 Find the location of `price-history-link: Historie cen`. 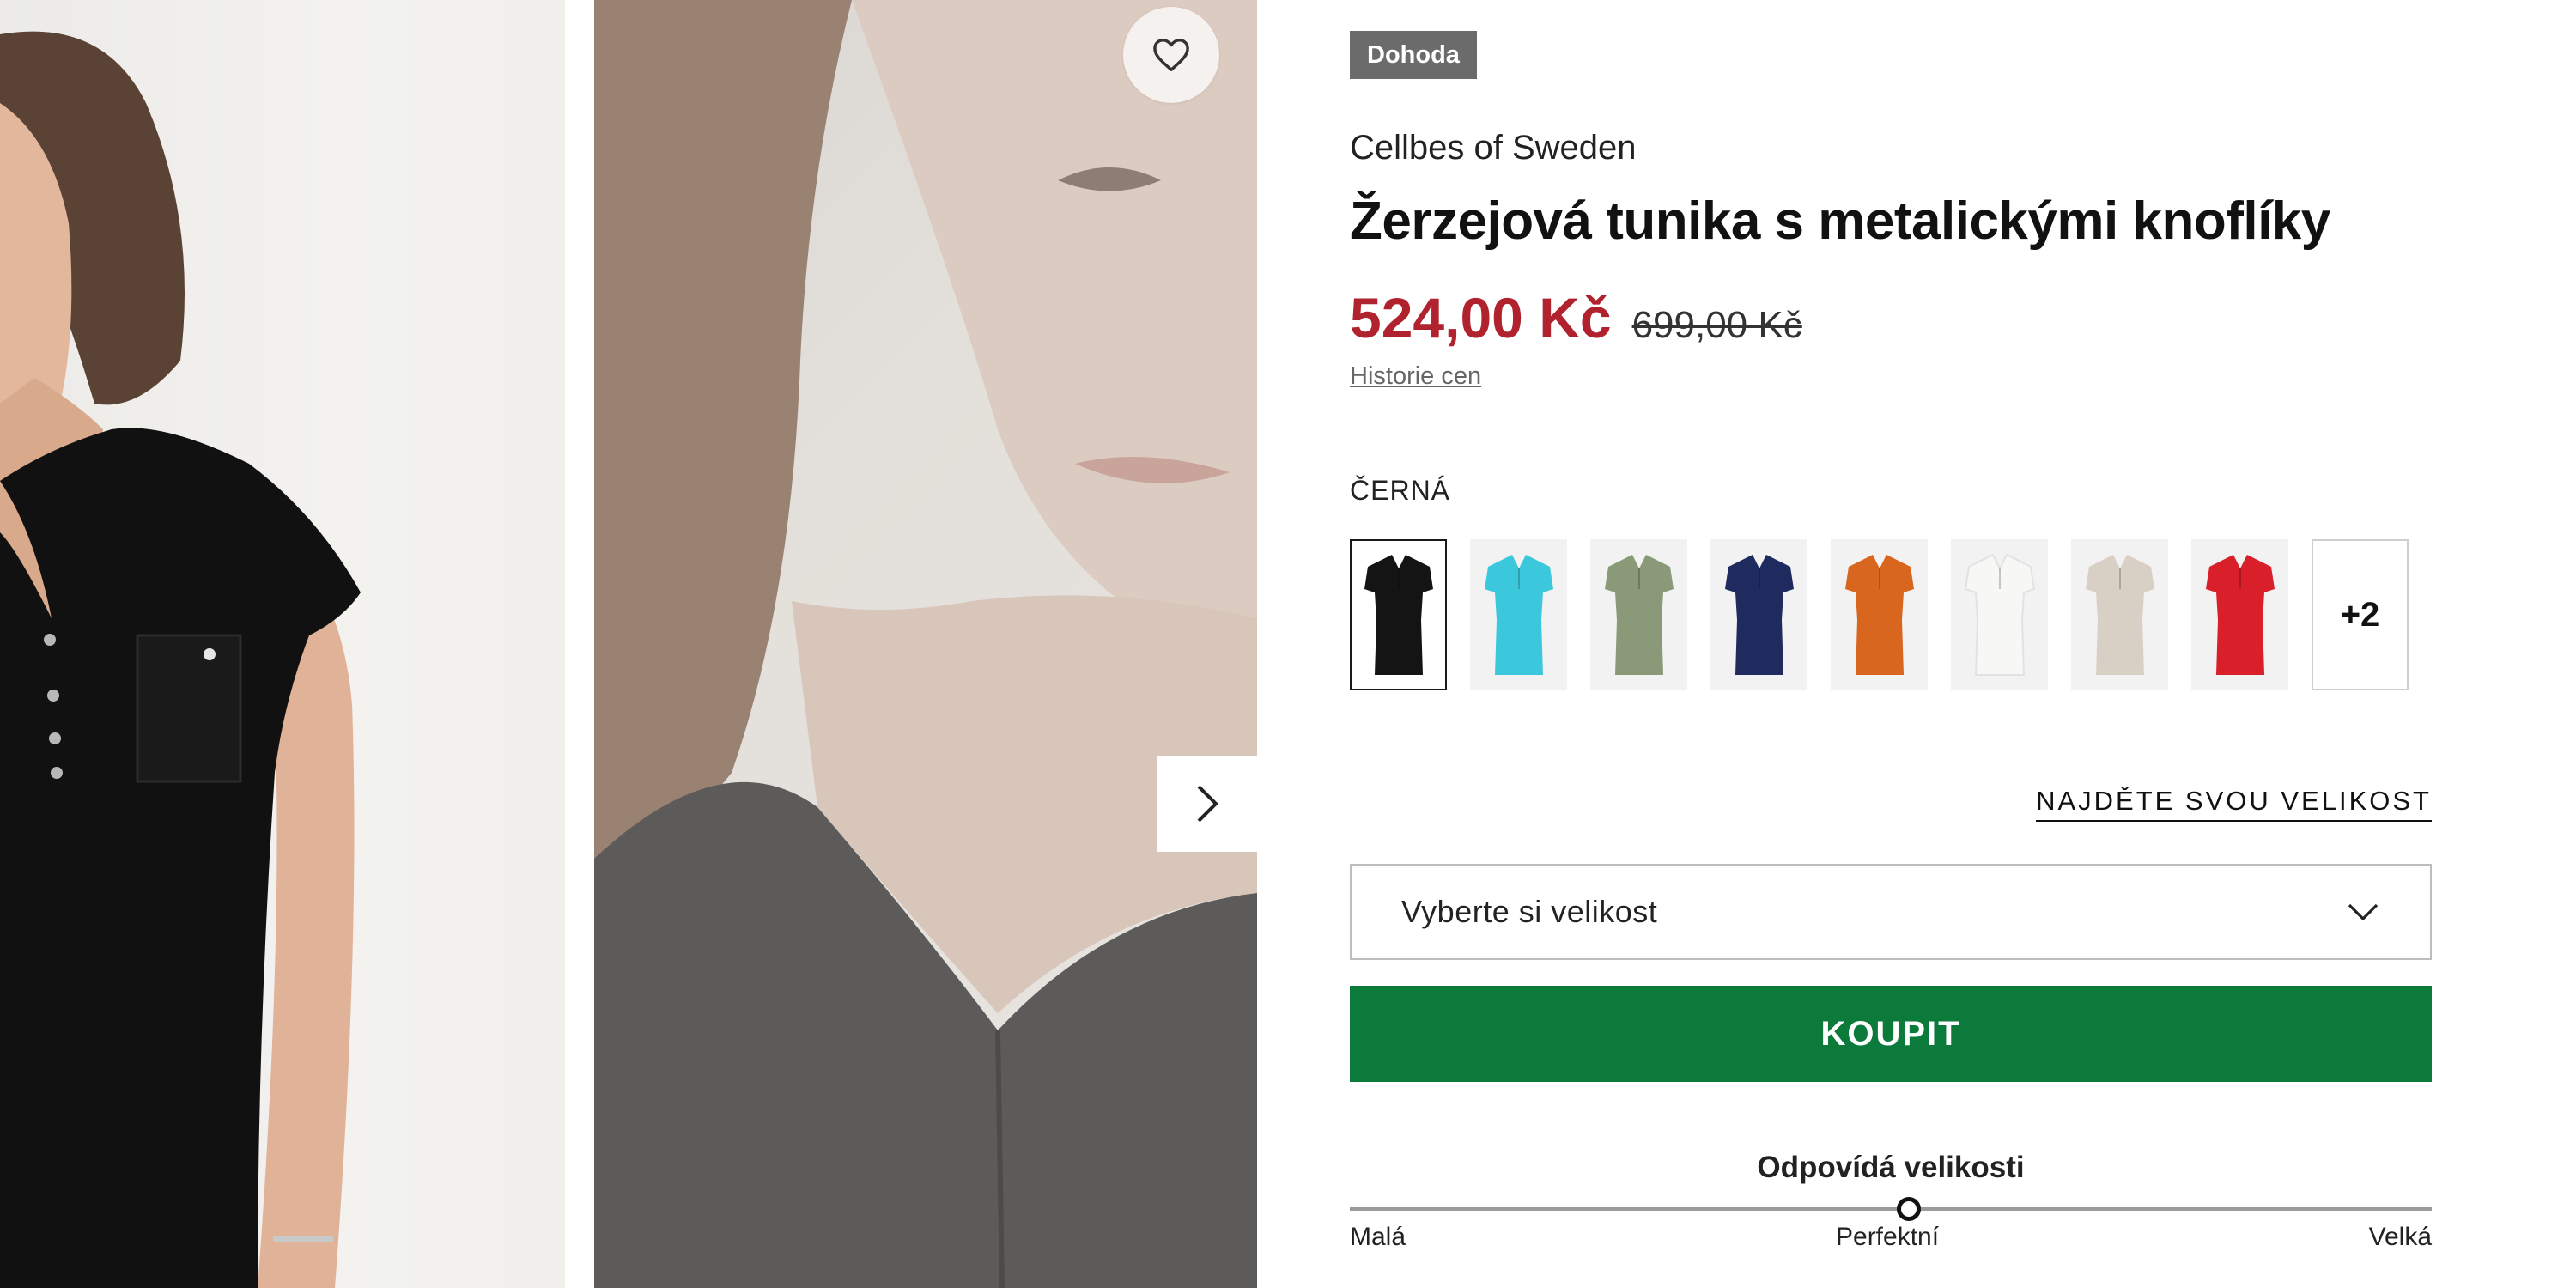

price-history-link: Historie cen is located at coordinates (1415, 377).